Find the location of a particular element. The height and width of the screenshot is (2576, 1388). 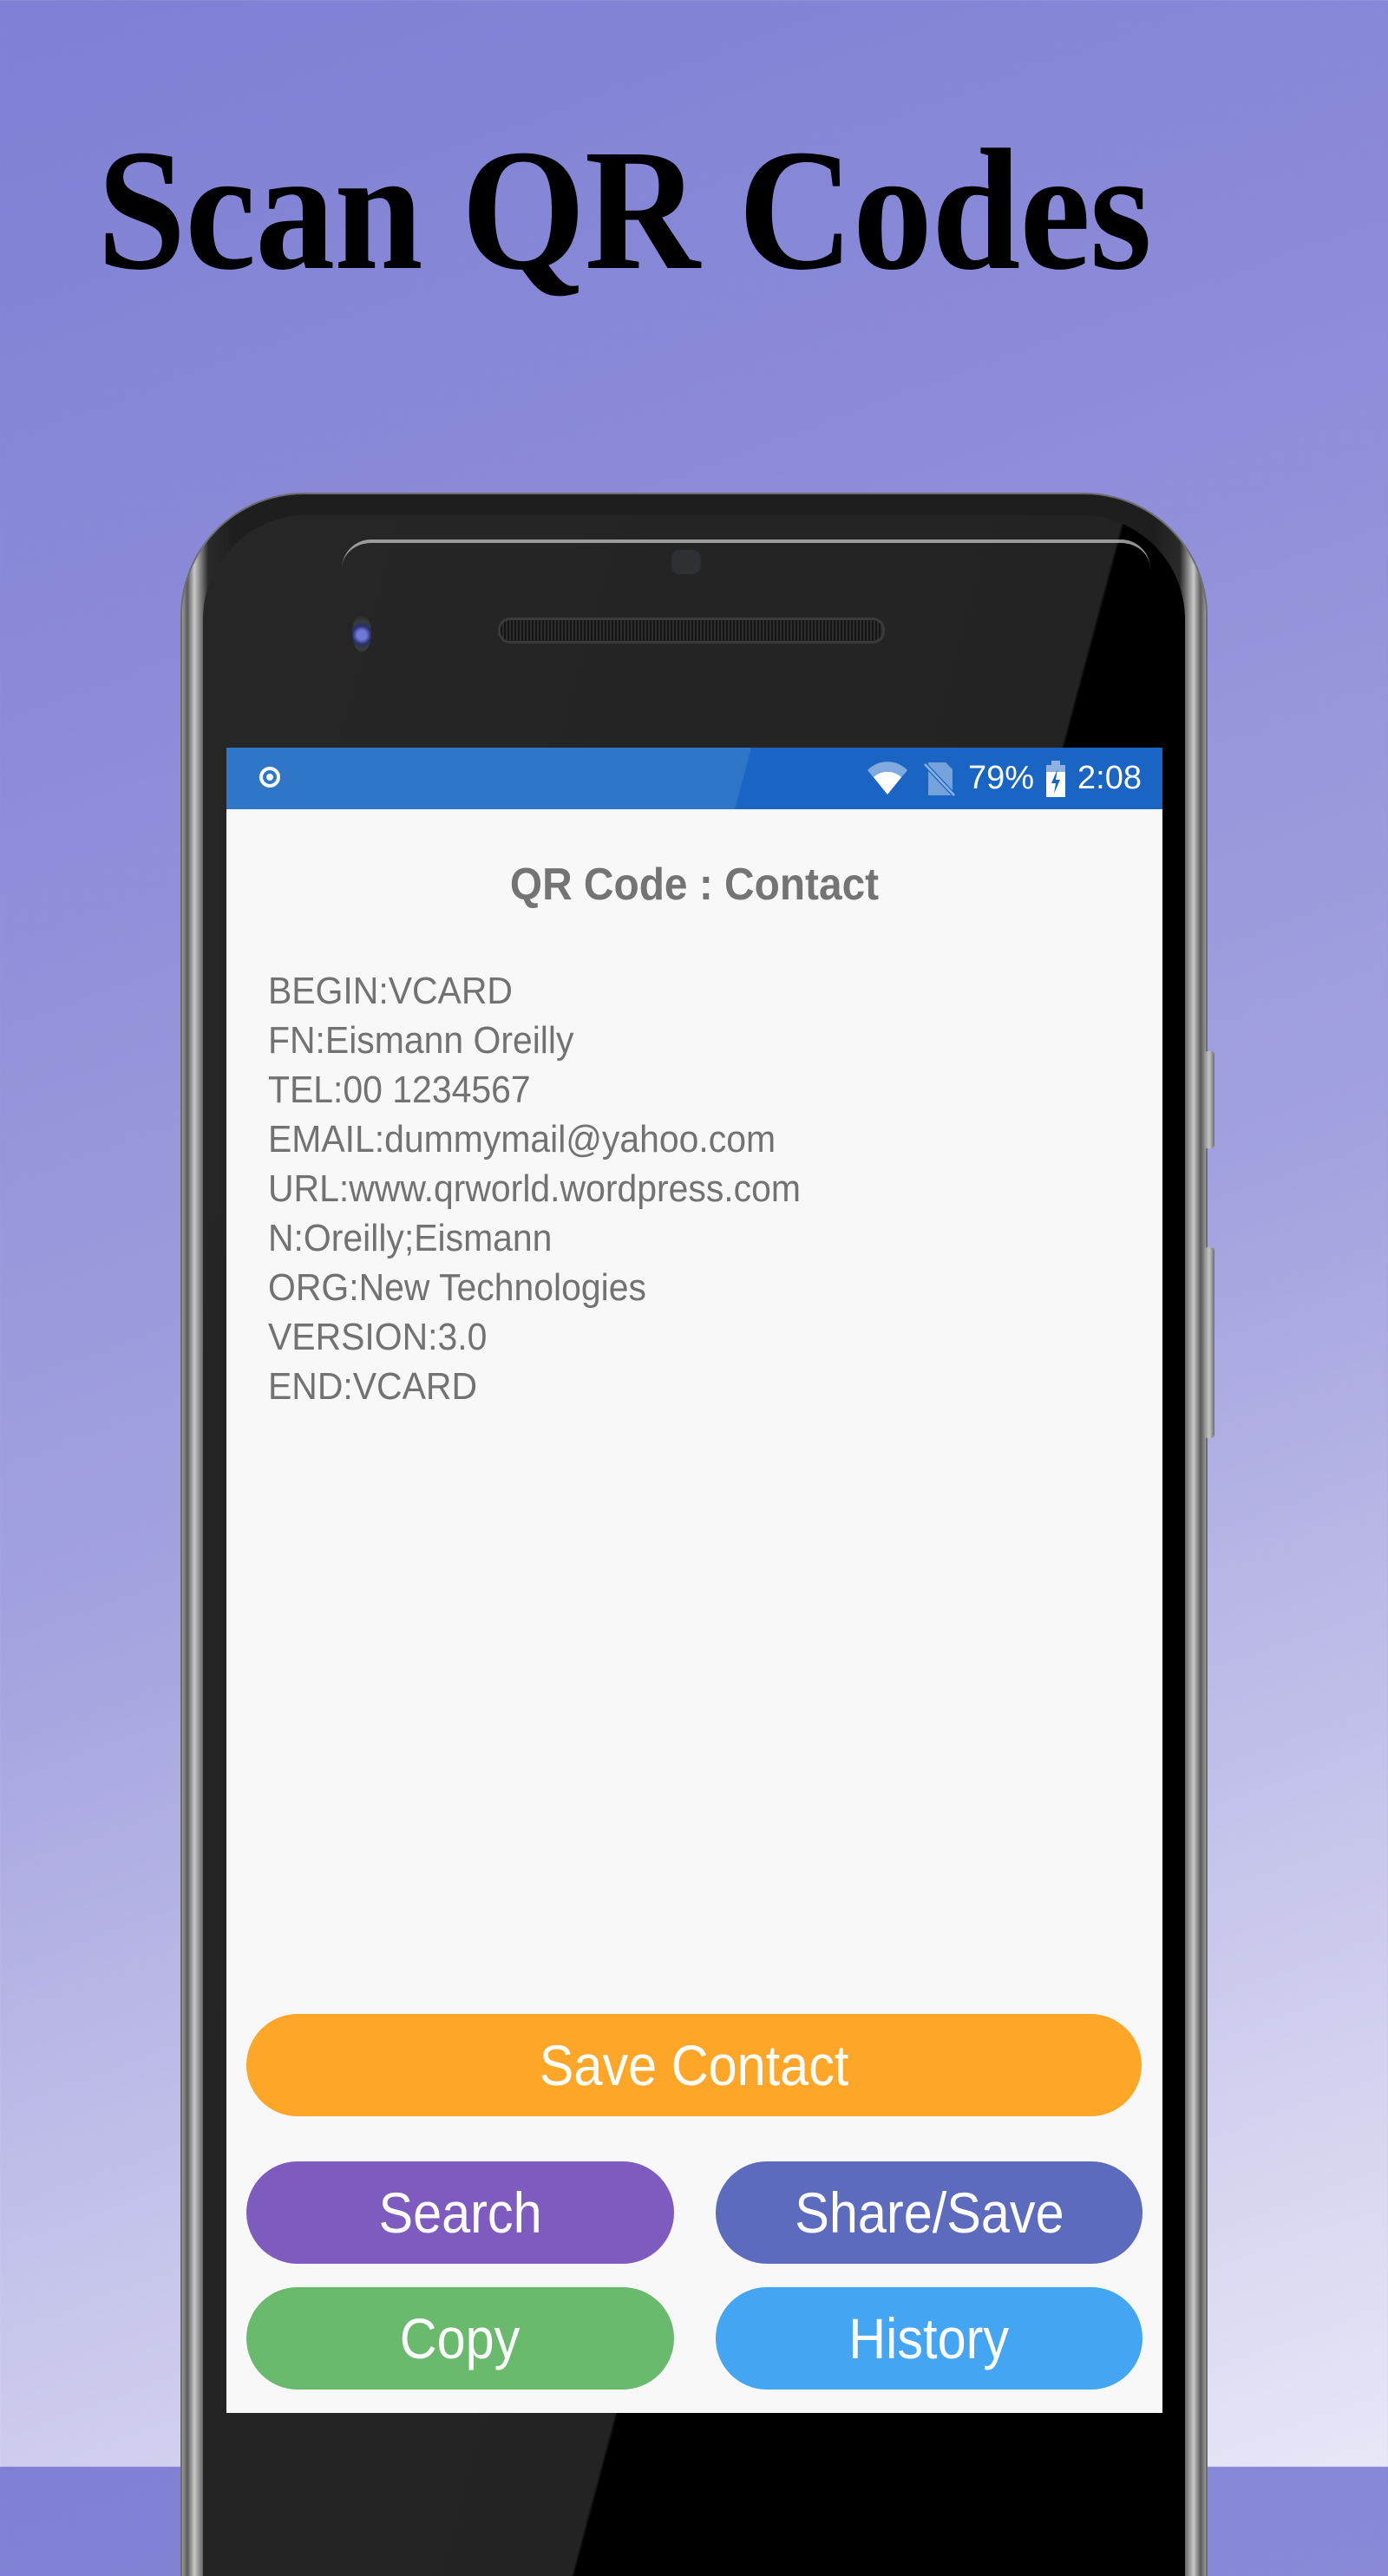

no-sim-icon is located at coordinates (939, 779).